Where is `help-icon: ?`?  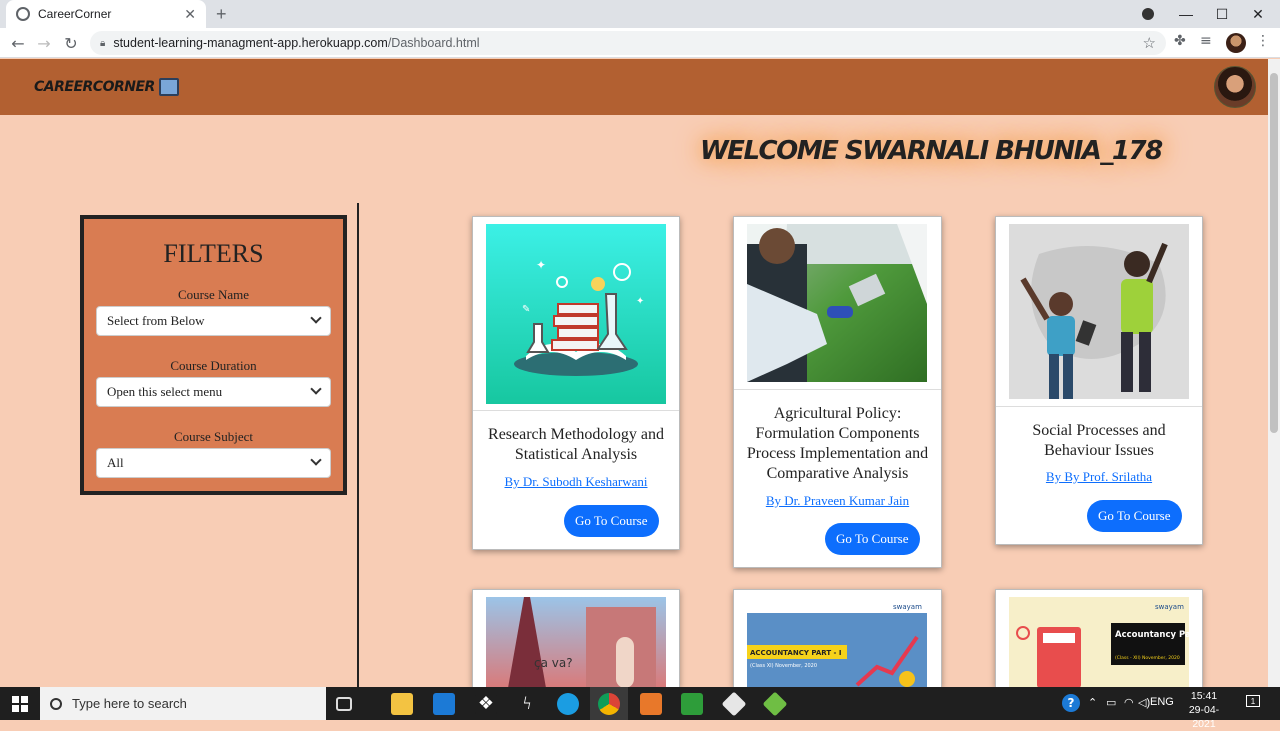
help-icon: ? is located at coordinates (1071, 703).